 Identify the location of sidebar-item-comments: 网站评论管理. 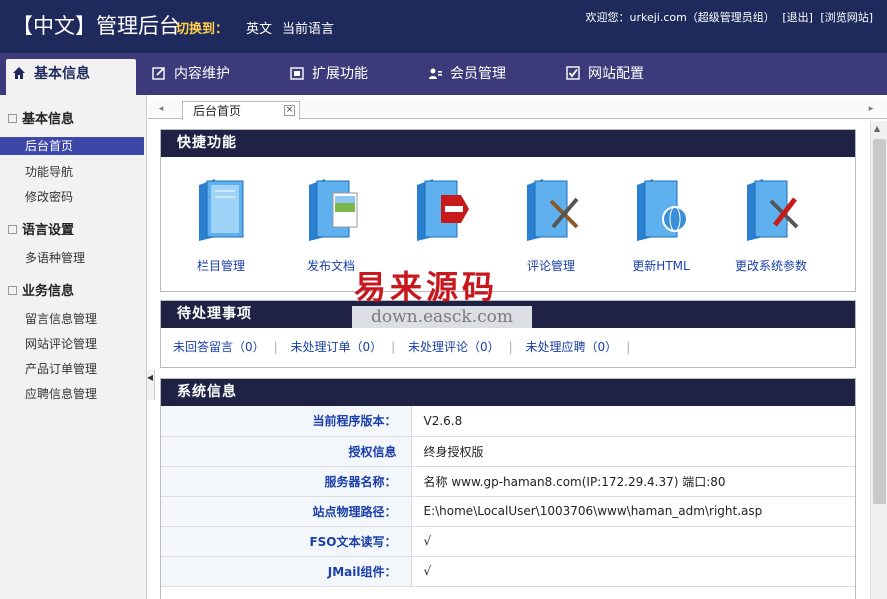
(72, 344).